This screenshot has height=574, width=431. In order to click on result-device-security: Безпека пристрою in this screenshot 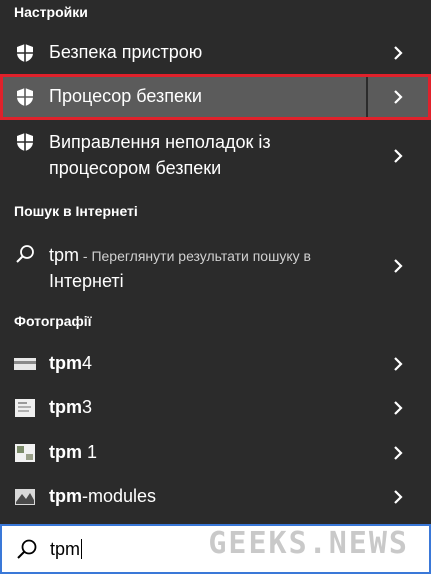, I will do `click(215, 53)`.